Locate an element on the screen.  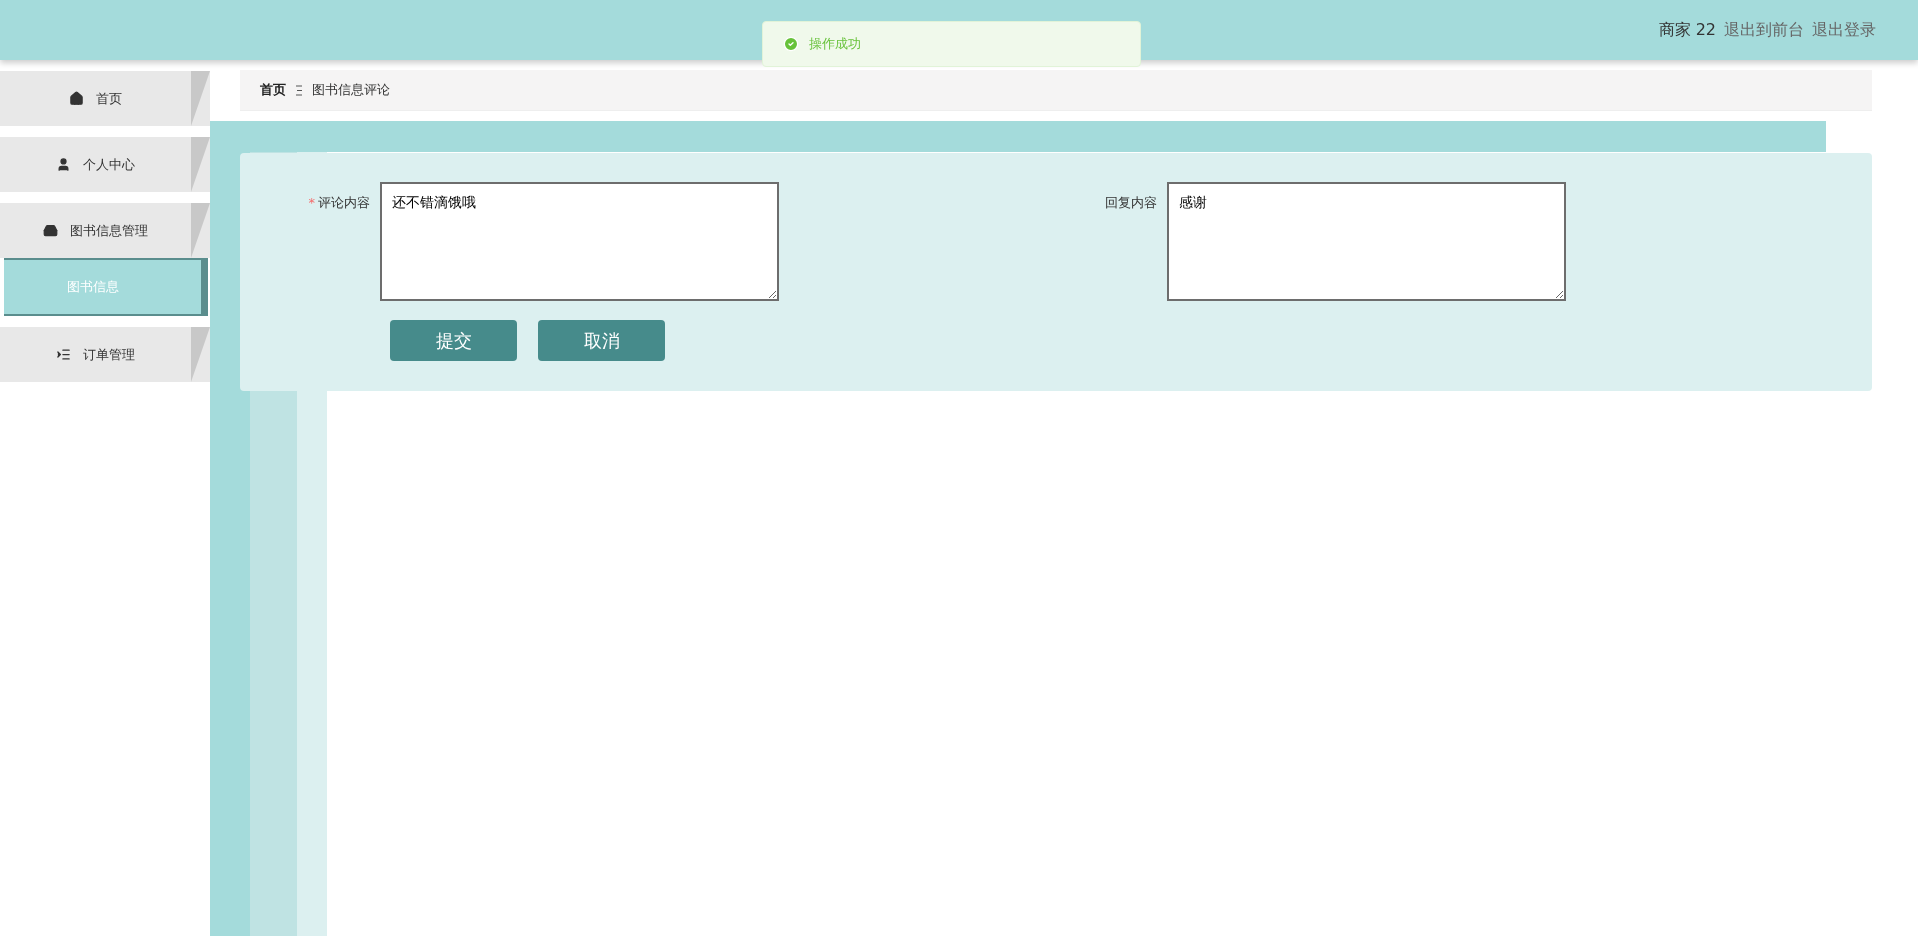
user-name: 商家 22 is located at coordinates (1687, 30).